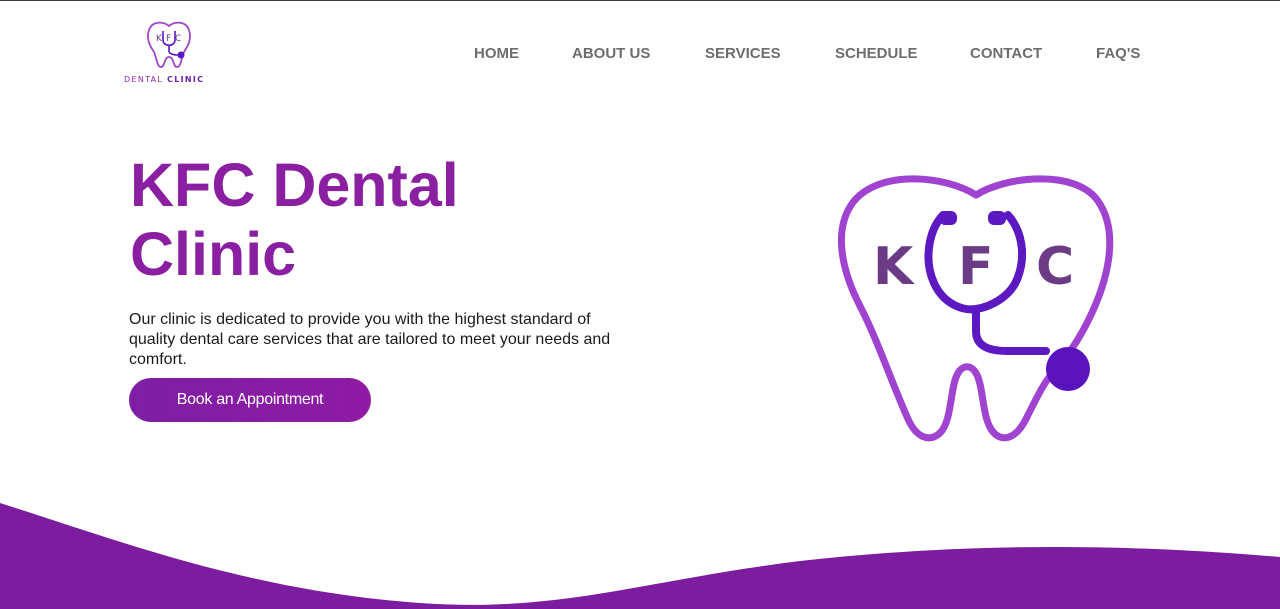 This screenshot has height=609, width=1280. Describe the element at coordinates (743, 53) in the screenshot. I see `nav-services: SERVICES` at that location.